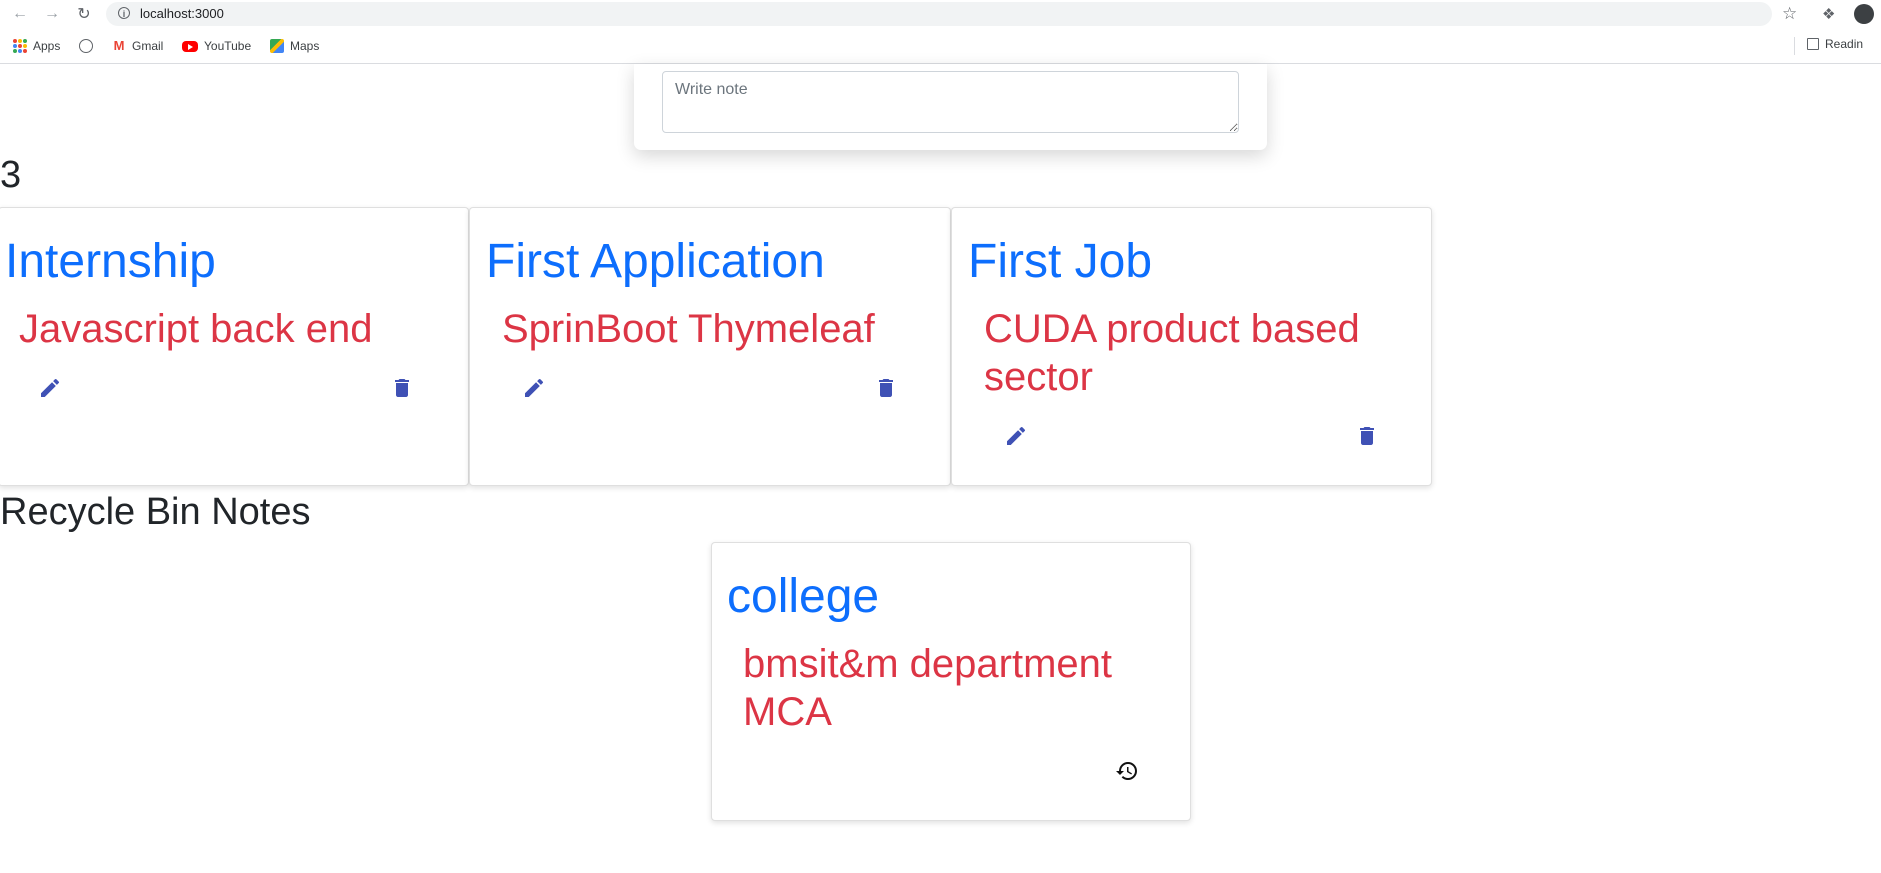 This screenshot has height=873, width=1881. What do you see at coordinates (20, 14) in the screenshot?
I see `back-arrow-icon: ←` at bounding box center [20, 14].